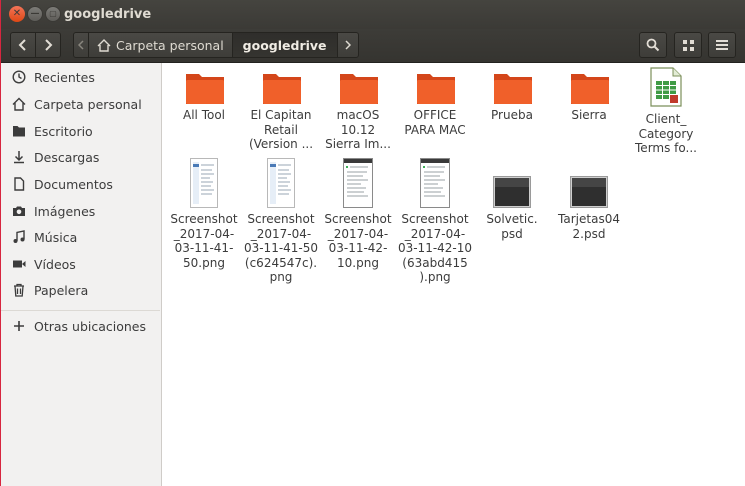 The height and width of the screenshot is (486, 745). I want to click on clock-icon, so click(19, 77).